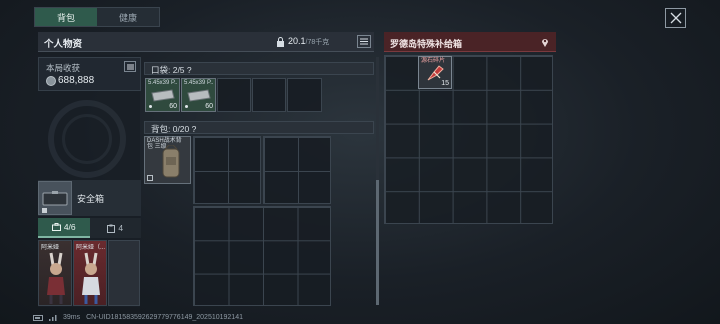  What do you see at coordinates (171, 161) in the screenshot?
I see `backpack-icon` at bounding box center [171, 161].